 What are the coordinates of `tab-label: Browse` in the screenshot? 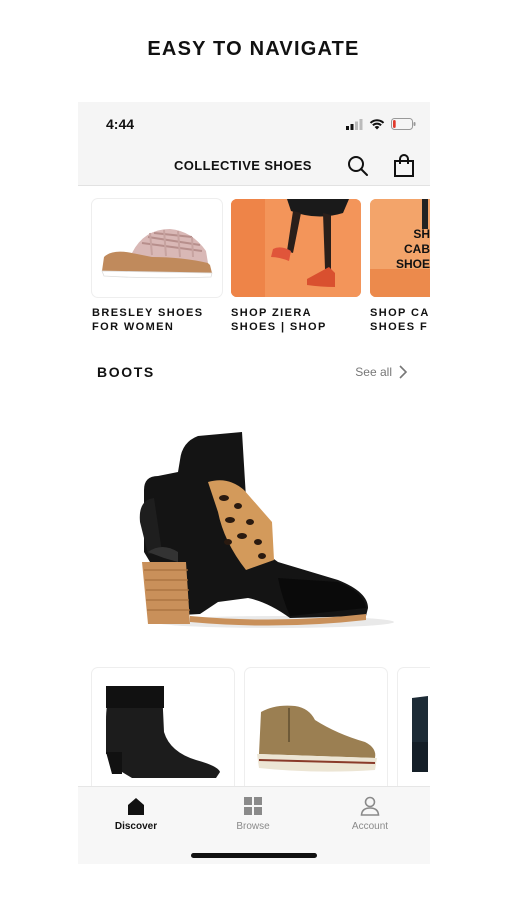 It's located at (253, 826).